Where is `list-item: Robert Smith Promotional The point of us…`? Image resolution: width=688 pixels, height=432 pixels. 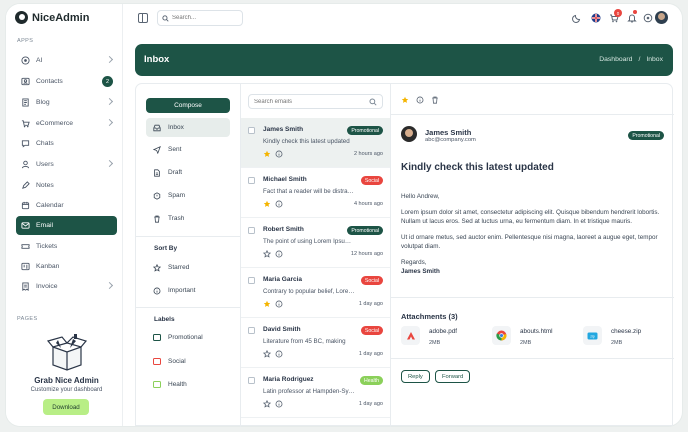 list-item: Robert Smith Promotional The point of us… is located at coordinates (315, 243).